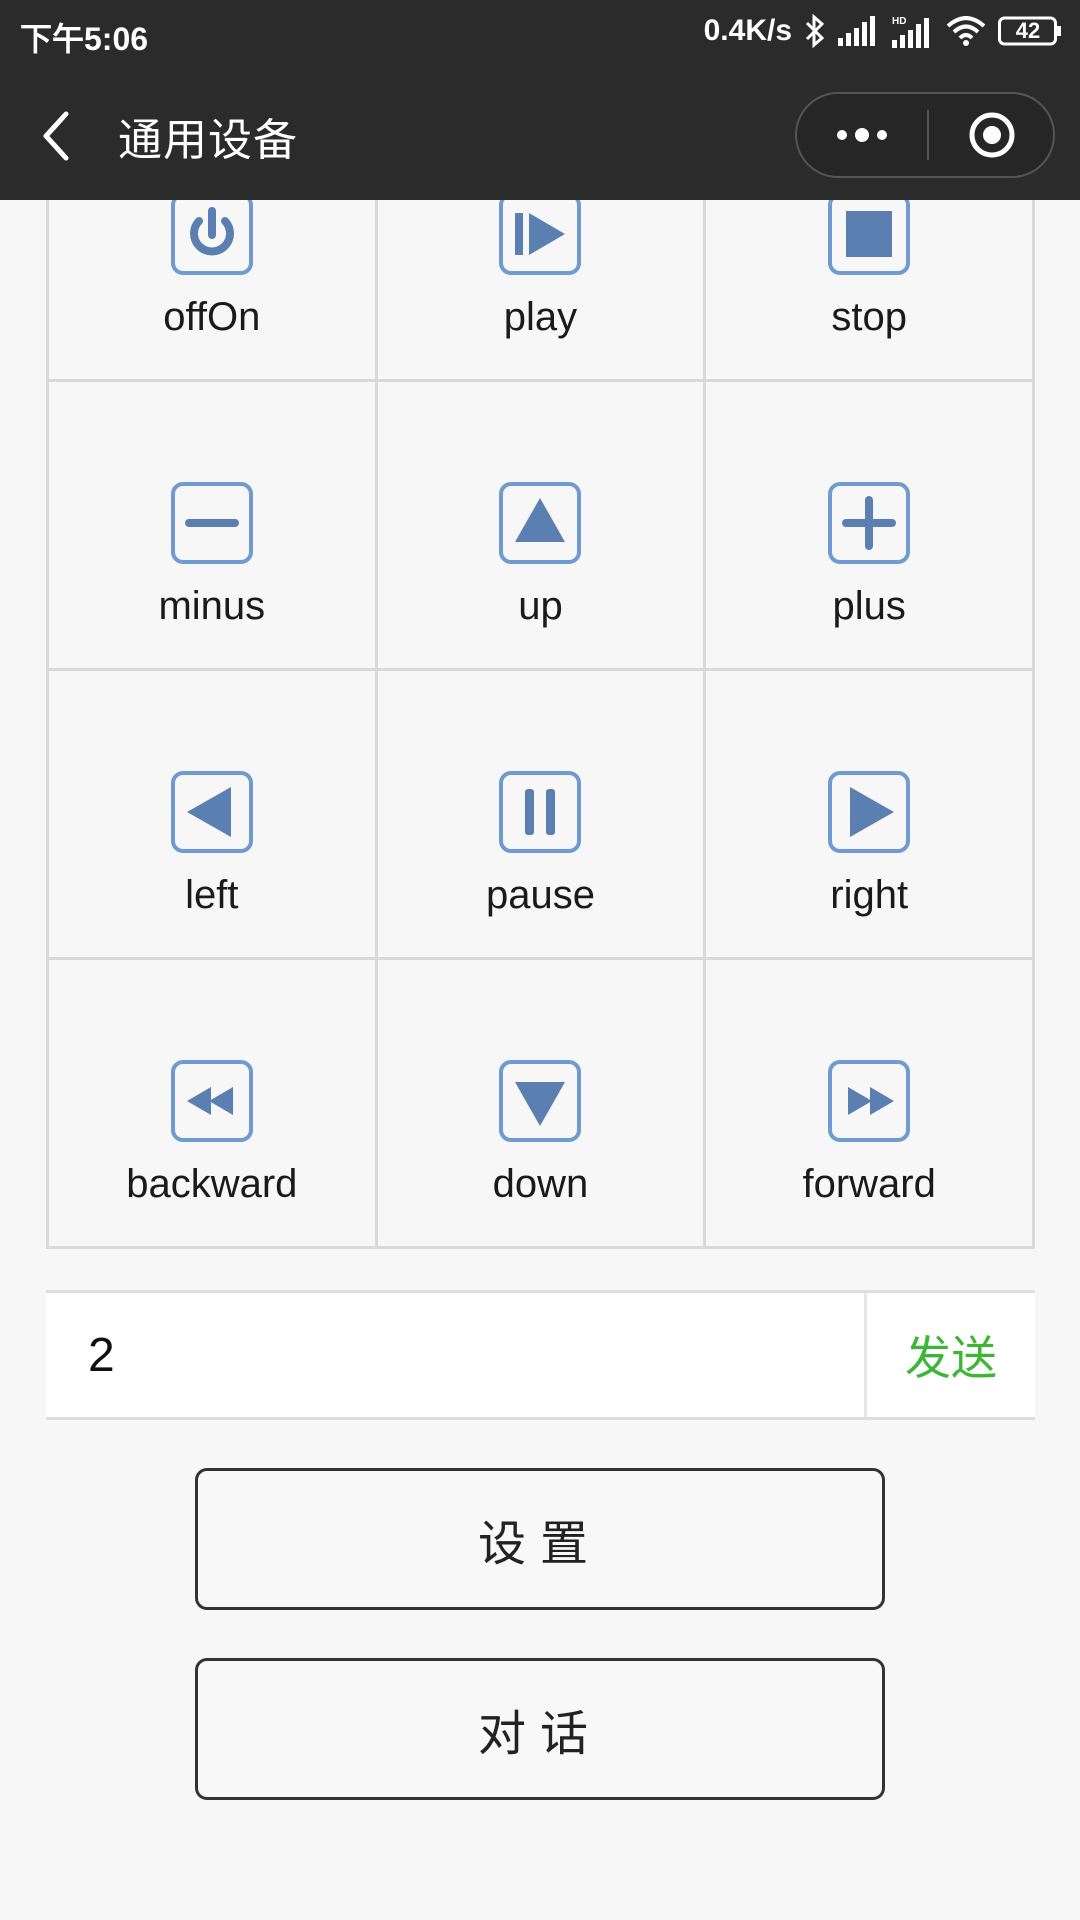 The image size is (1080, 1920). I want to click on grid-cell-up: up, so click(542, 526).